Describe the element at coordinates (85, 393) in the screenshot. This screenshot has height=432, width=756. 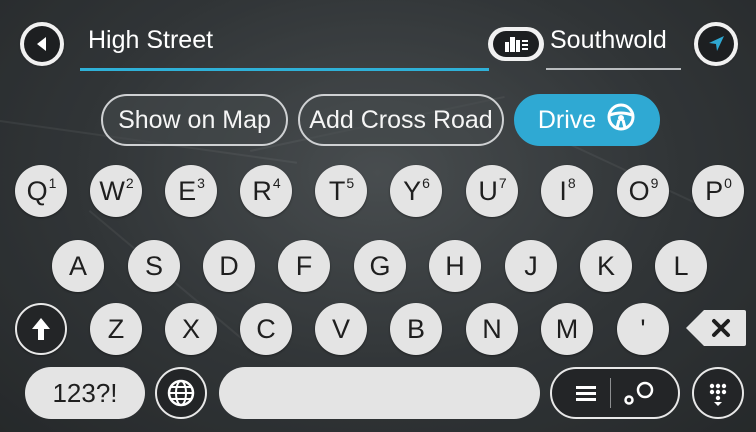
I see `numbers-key: 123?!` at that location.